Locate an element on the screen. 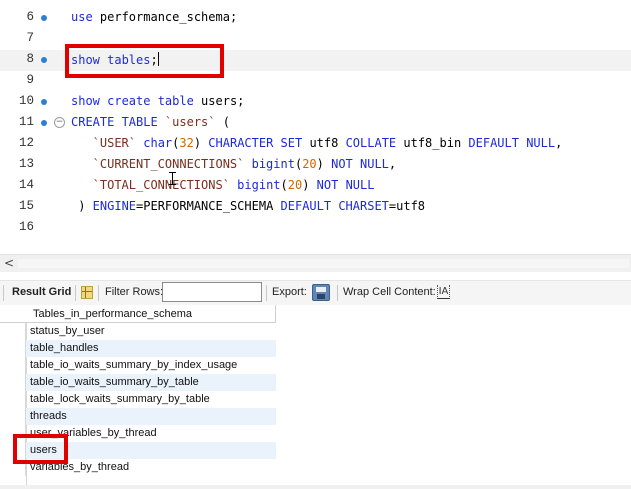 This screenshot has width=631, height=489. line-number: 9 is located at coordinates (30, 80).